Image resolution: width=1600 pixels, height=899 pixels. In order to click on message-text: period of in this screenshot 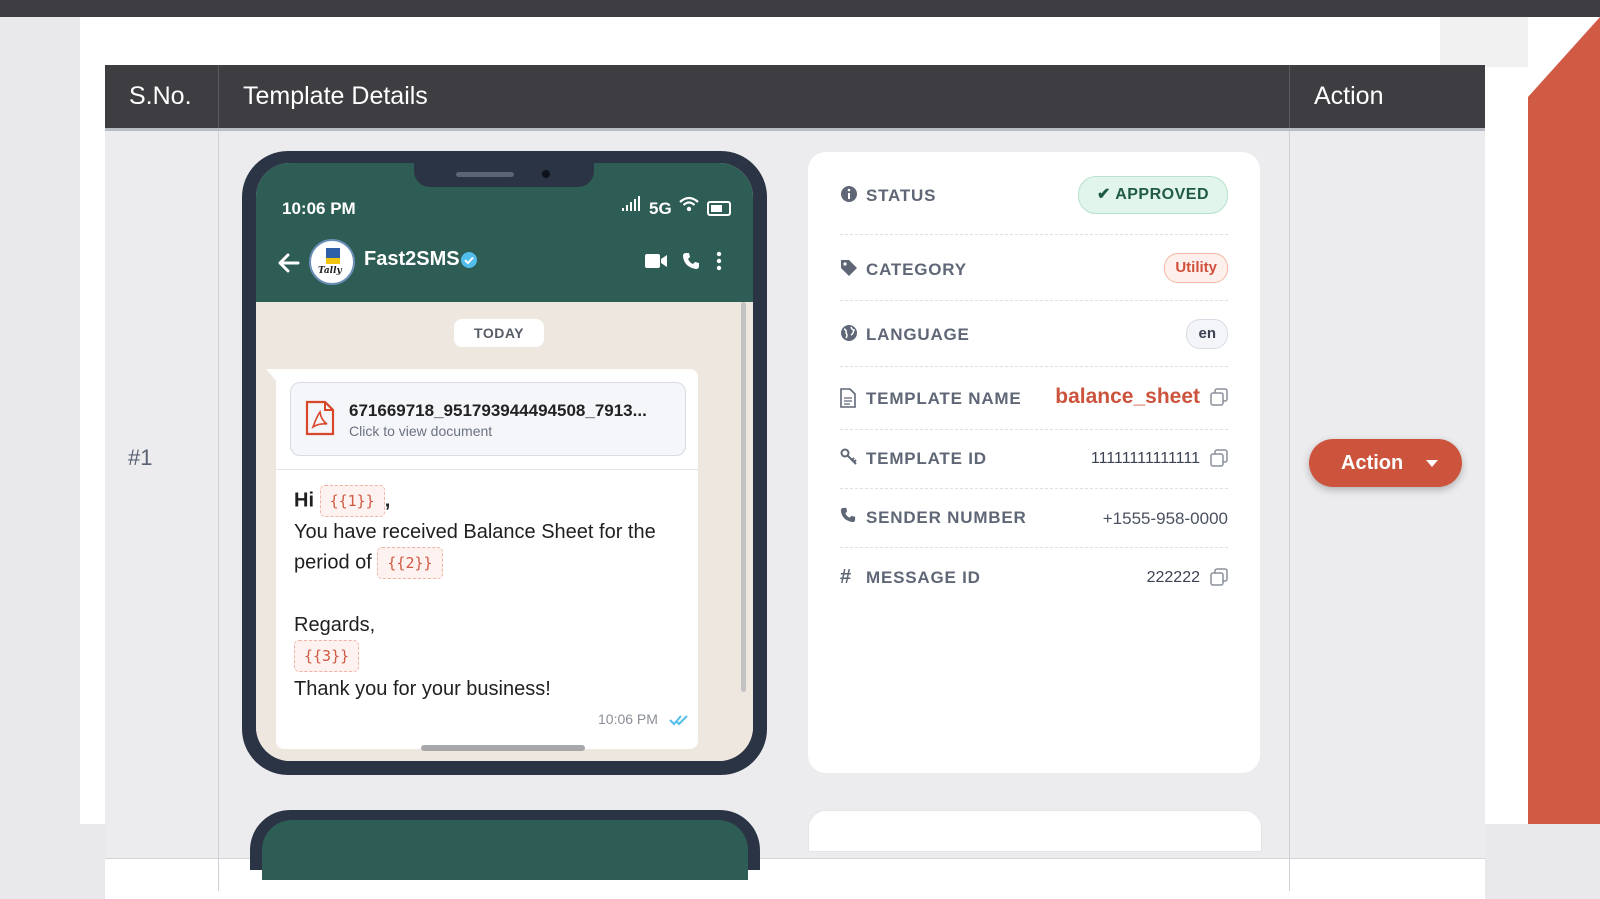, I will do `click(333, 562)`.